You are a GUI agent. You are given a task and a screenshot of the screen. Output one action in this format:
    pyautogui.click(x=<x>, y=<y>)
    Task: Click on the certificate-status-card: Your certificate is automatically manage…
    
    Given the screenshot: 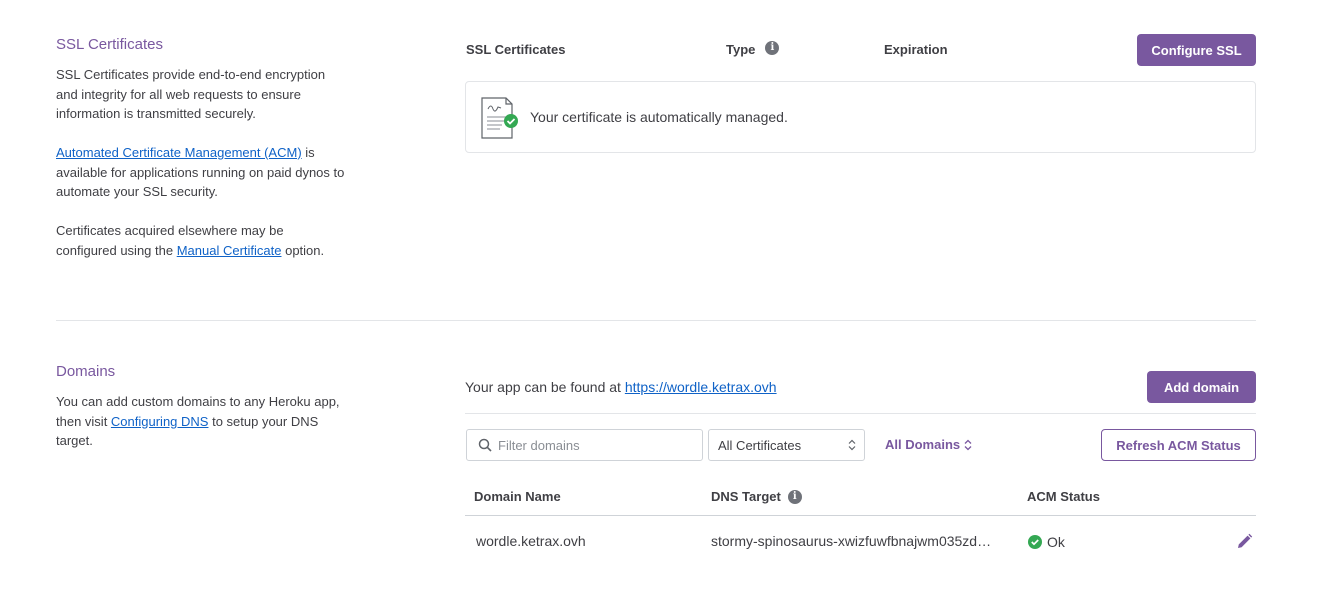 What is the action you would take?
    pyautogui.click(x=860, y=117)
    